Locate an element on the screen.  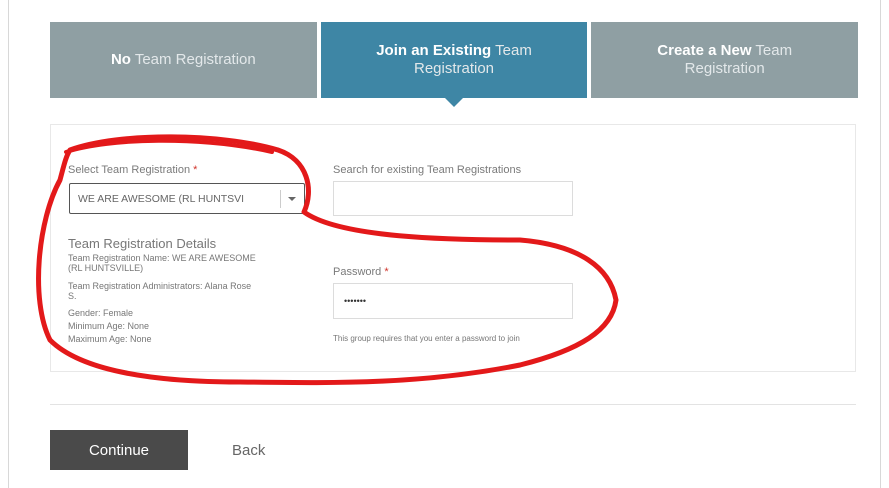
detail-team-name-line1: Team Registration Name: WE ARE AWESOME is located at coordinates (162, 258).